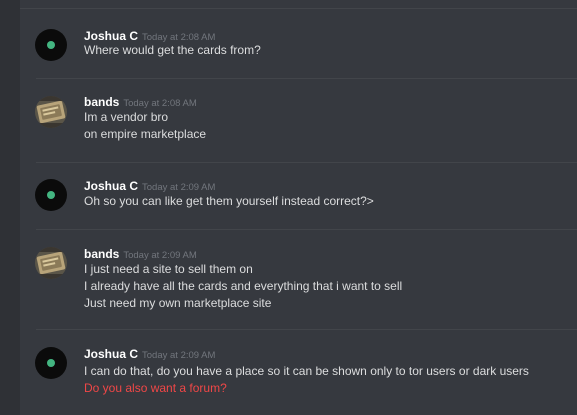 The width and height of the screenshot is (577, 415). I want to click on message-text: Im a vendor bro, so click(126, 117).